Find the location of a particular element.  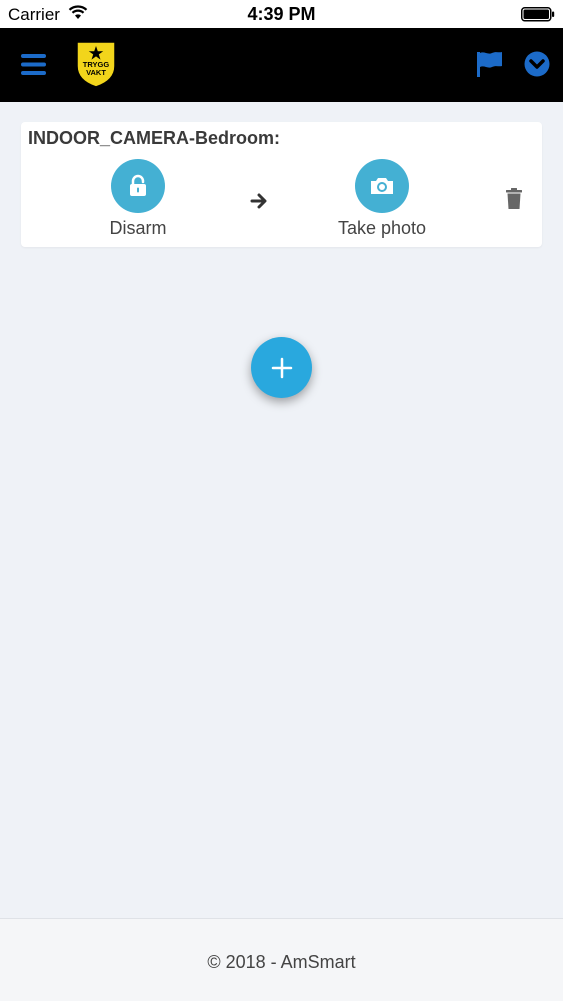

device-title: INDOOR_CAMERA-Bedroom: is located at coordinates (154, 138).